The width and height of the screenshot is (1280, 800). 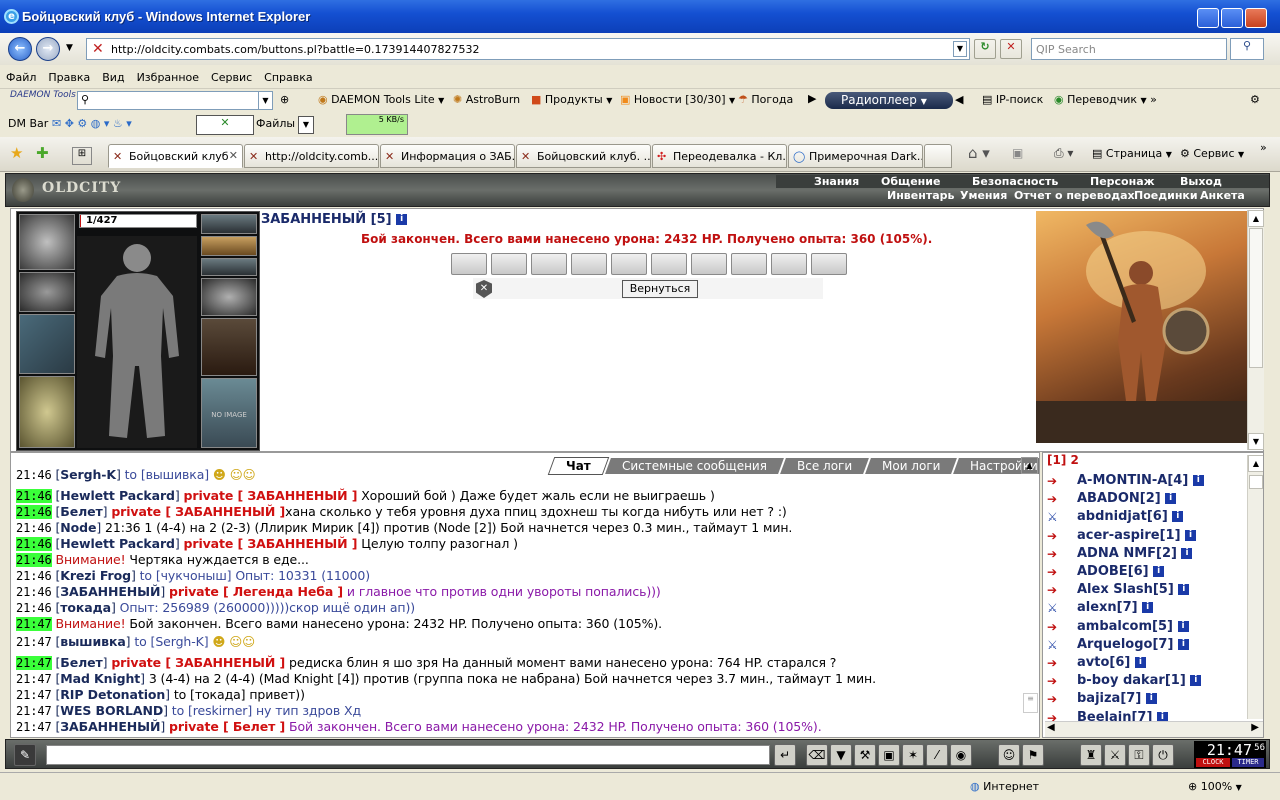 I want to click on search-icon: ⚲, so click(x=1247, y=49).